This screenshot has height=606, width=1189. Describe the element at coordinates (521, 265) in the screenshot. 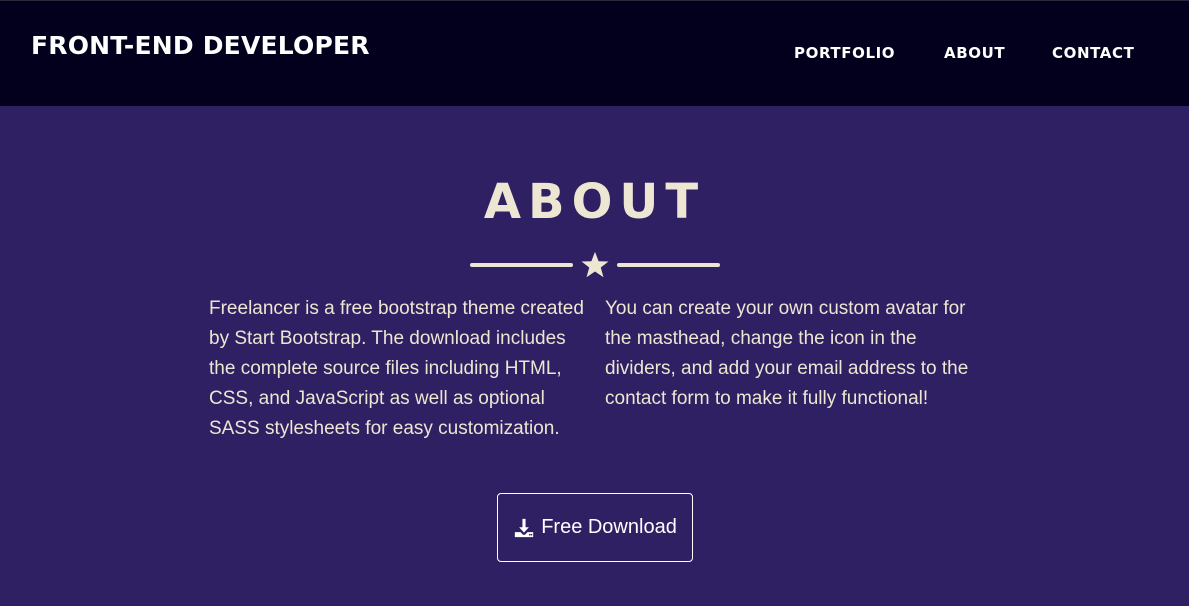

I see `divider-line-left` at that location.